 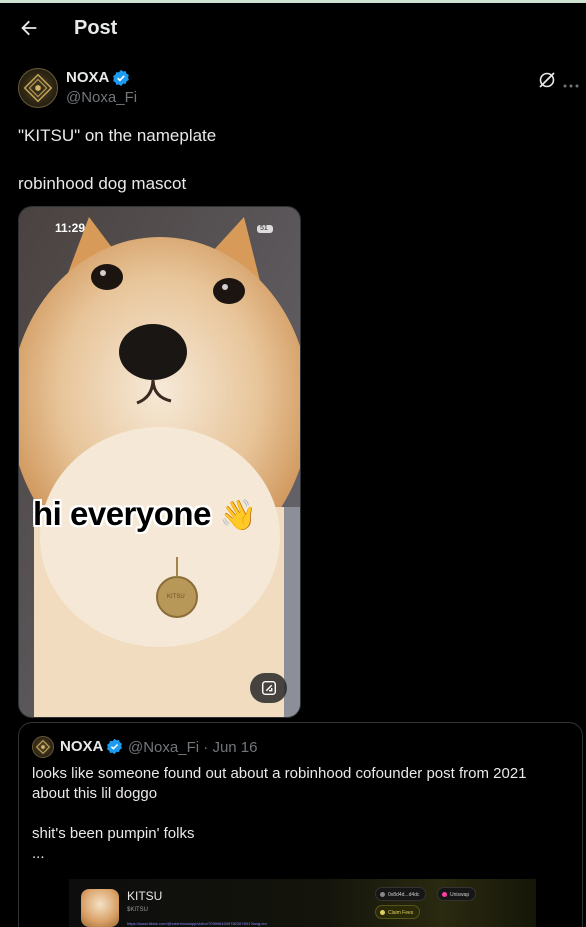 I want to click on claim-icon, so click(x=382, y=912).